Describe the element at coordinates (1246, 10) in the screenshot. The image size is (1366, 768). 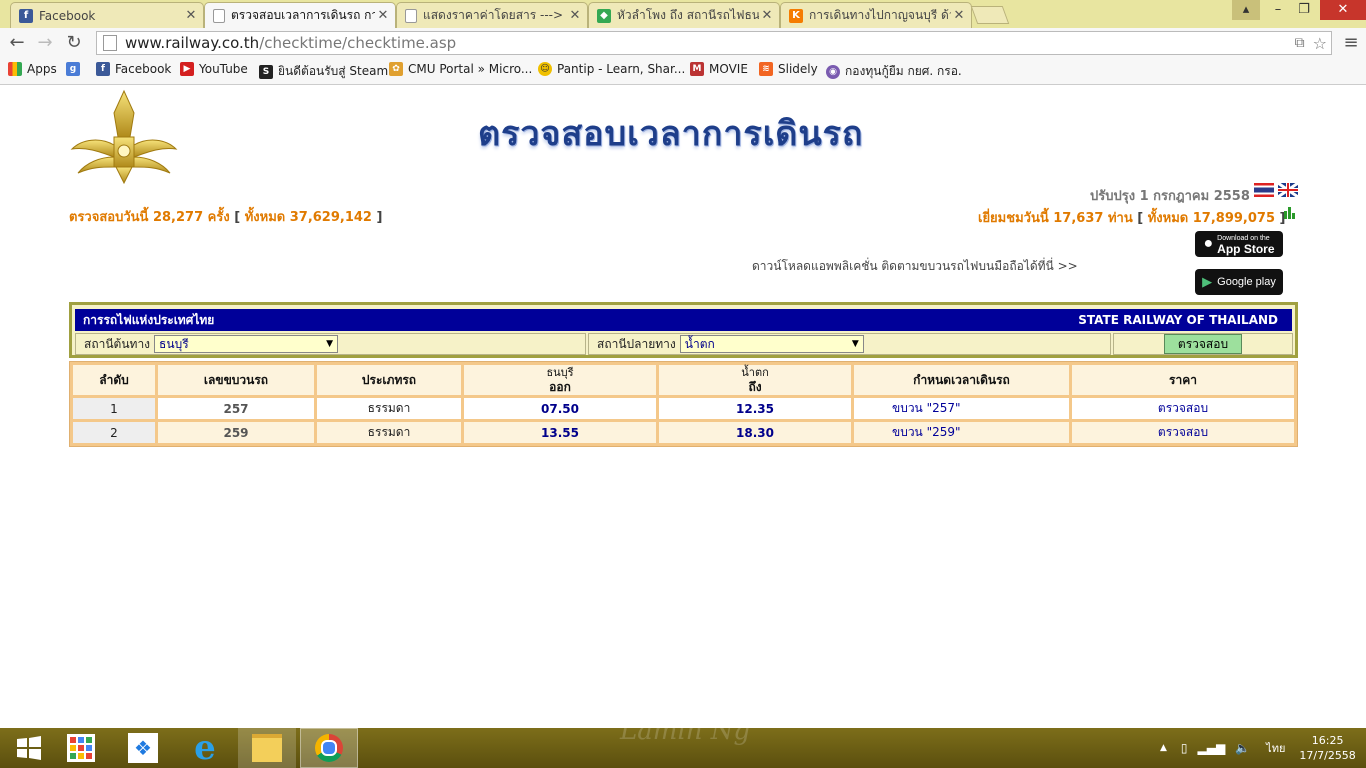
I see `user-icon: ▴` at that location.